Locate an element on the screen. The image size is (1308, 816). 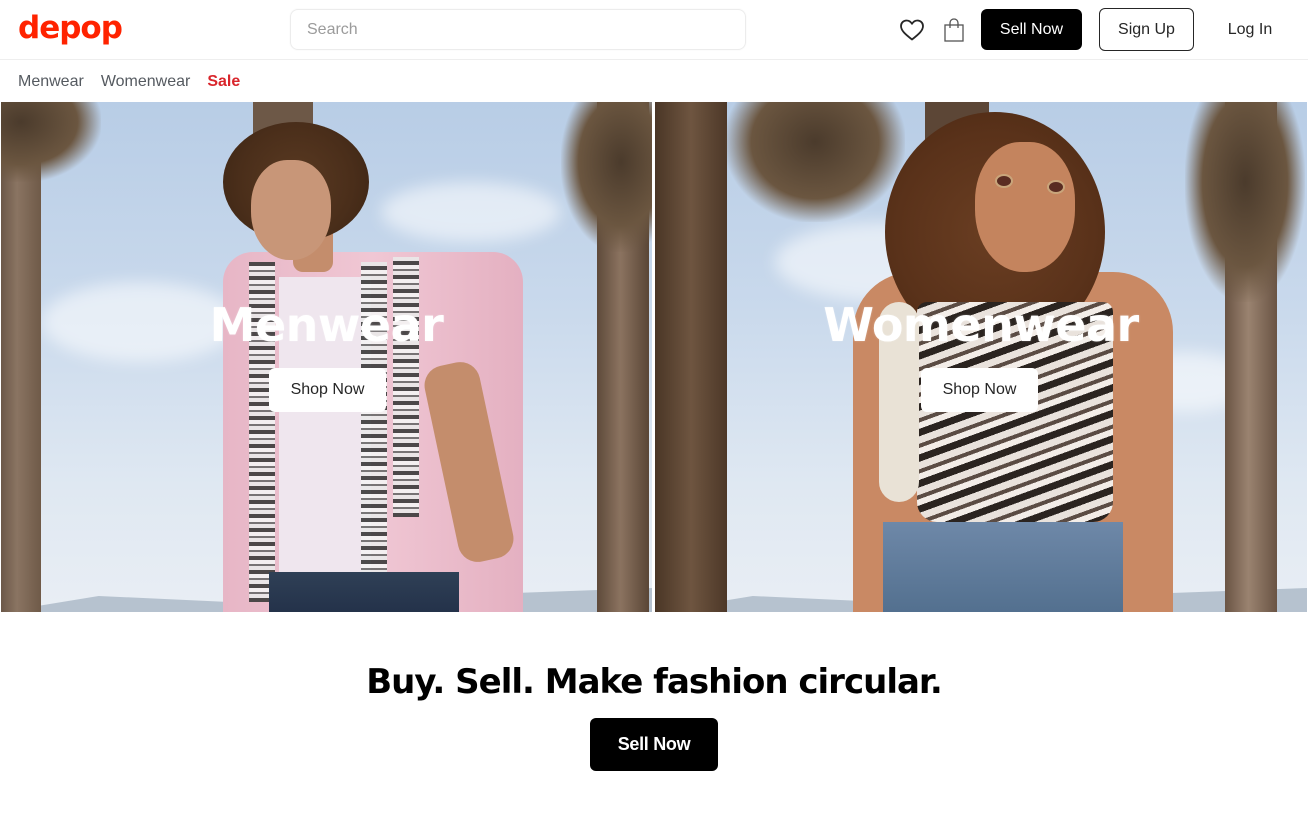
hero-title-menwear: Menwear is located at coordinates (326, 325).